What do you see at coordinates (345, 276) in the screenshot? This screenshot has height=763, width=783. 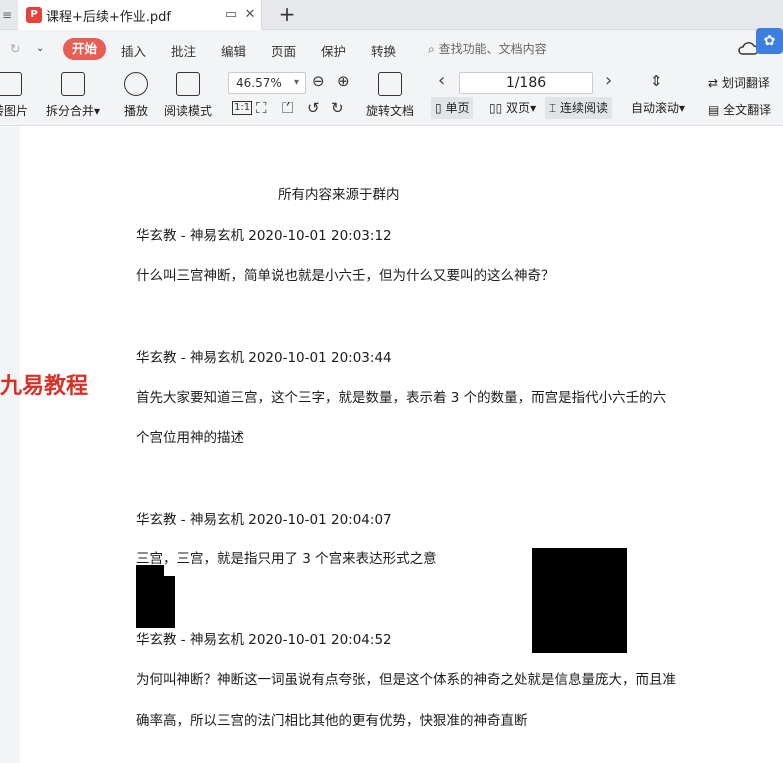 I see `message-line: 什么叫三宫神断，简单说也就是小六壬，但为什么又要叫的这么神奇？` at bounding box center [345, 276].